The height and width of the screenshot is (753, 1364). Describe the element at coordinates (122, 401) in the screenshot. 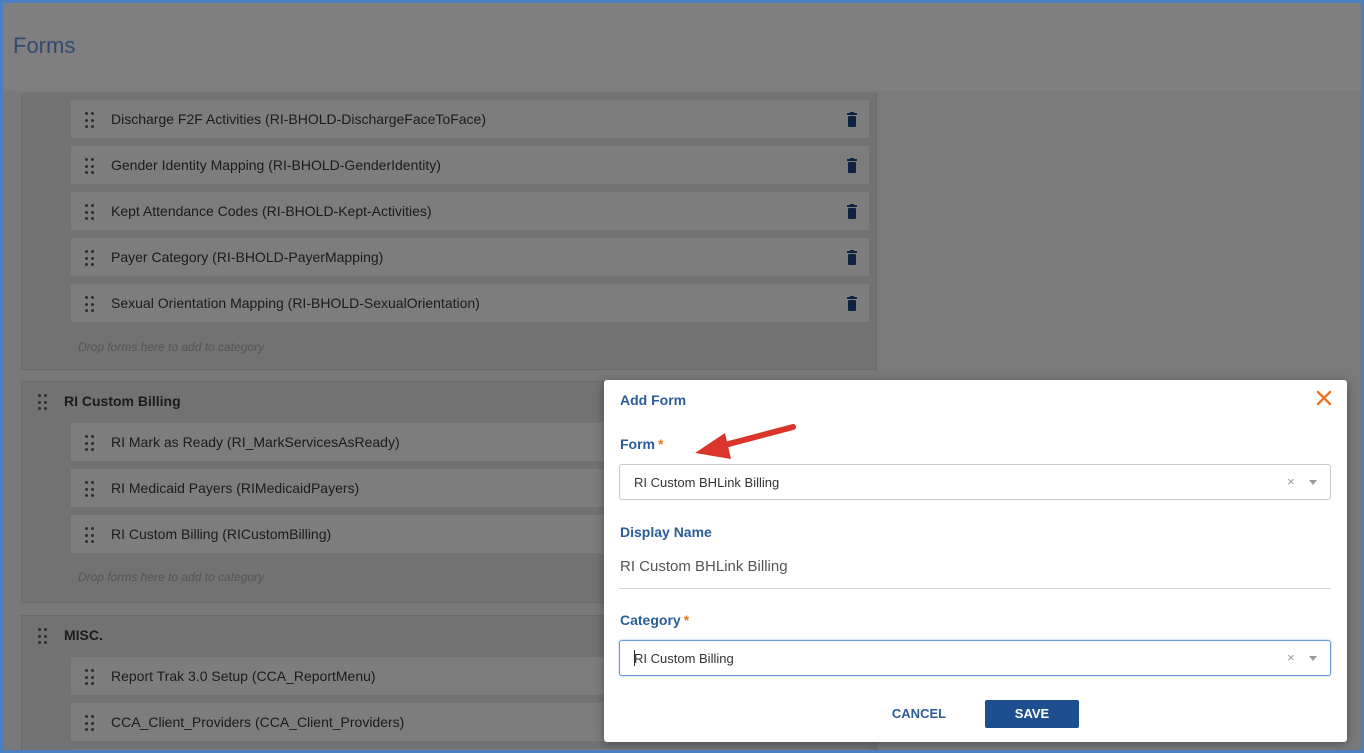

I see `category-title: RI Custom Billing` at that location.